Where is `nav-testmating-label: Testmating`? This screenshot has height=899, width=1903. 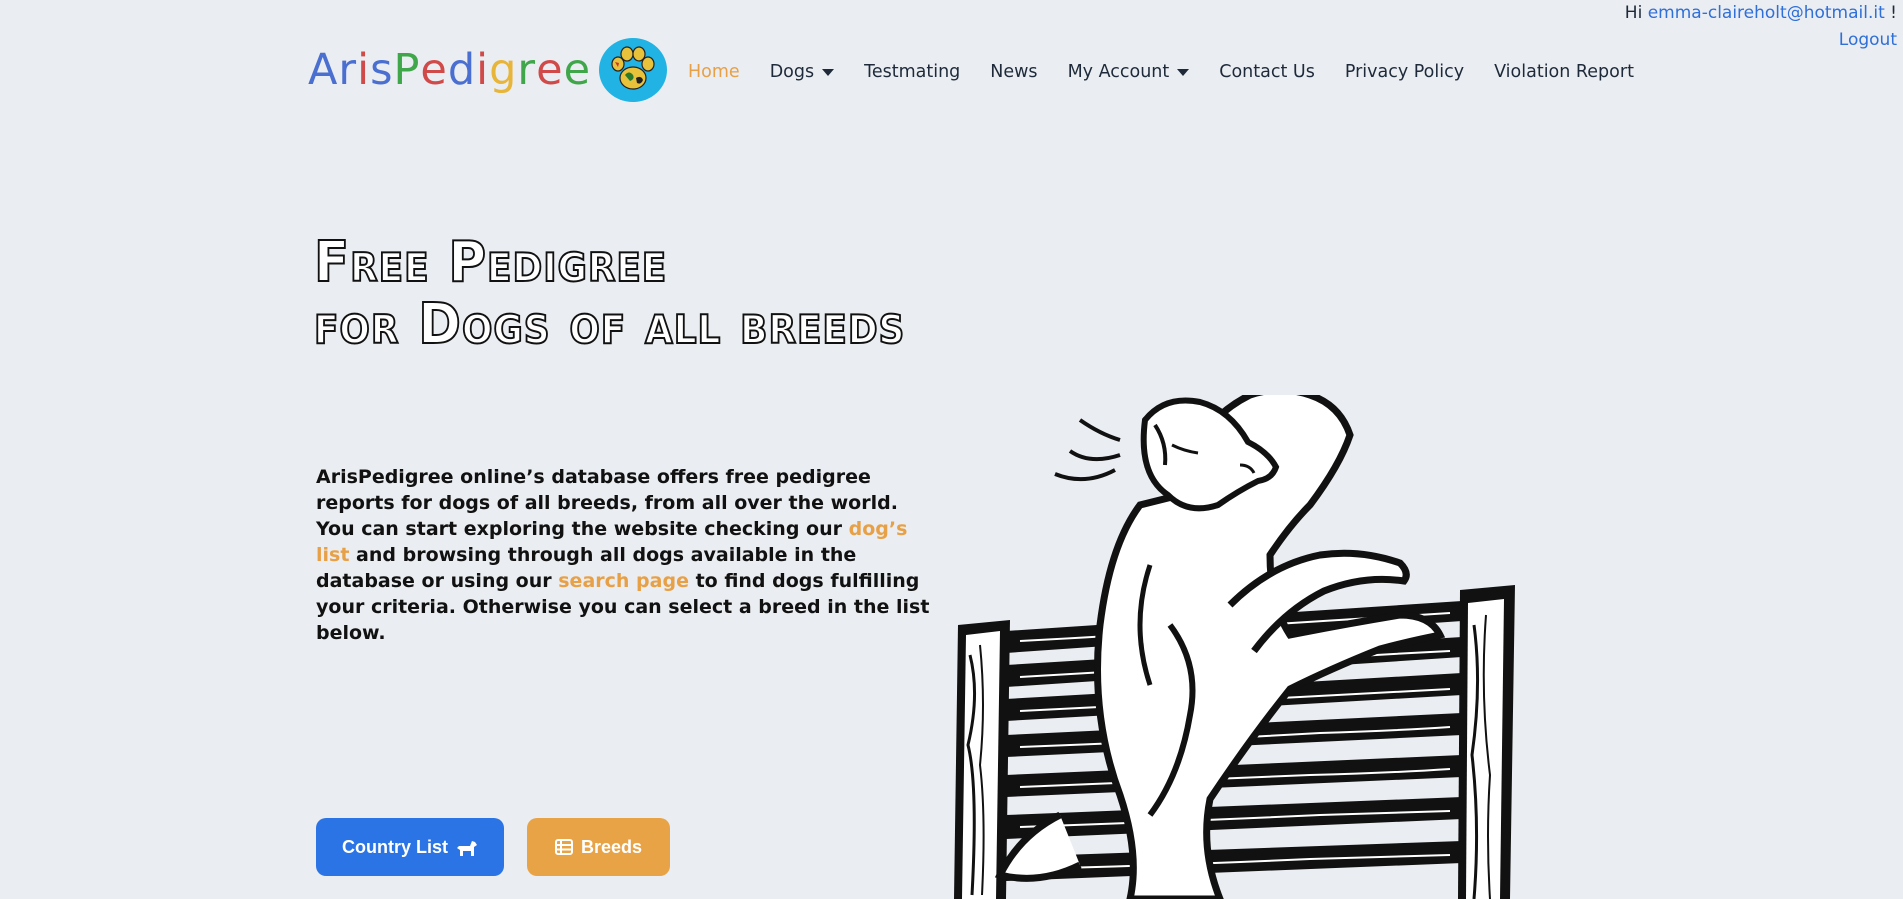
nav-testmating-label: Testmating is located at coordinates (912, 72).